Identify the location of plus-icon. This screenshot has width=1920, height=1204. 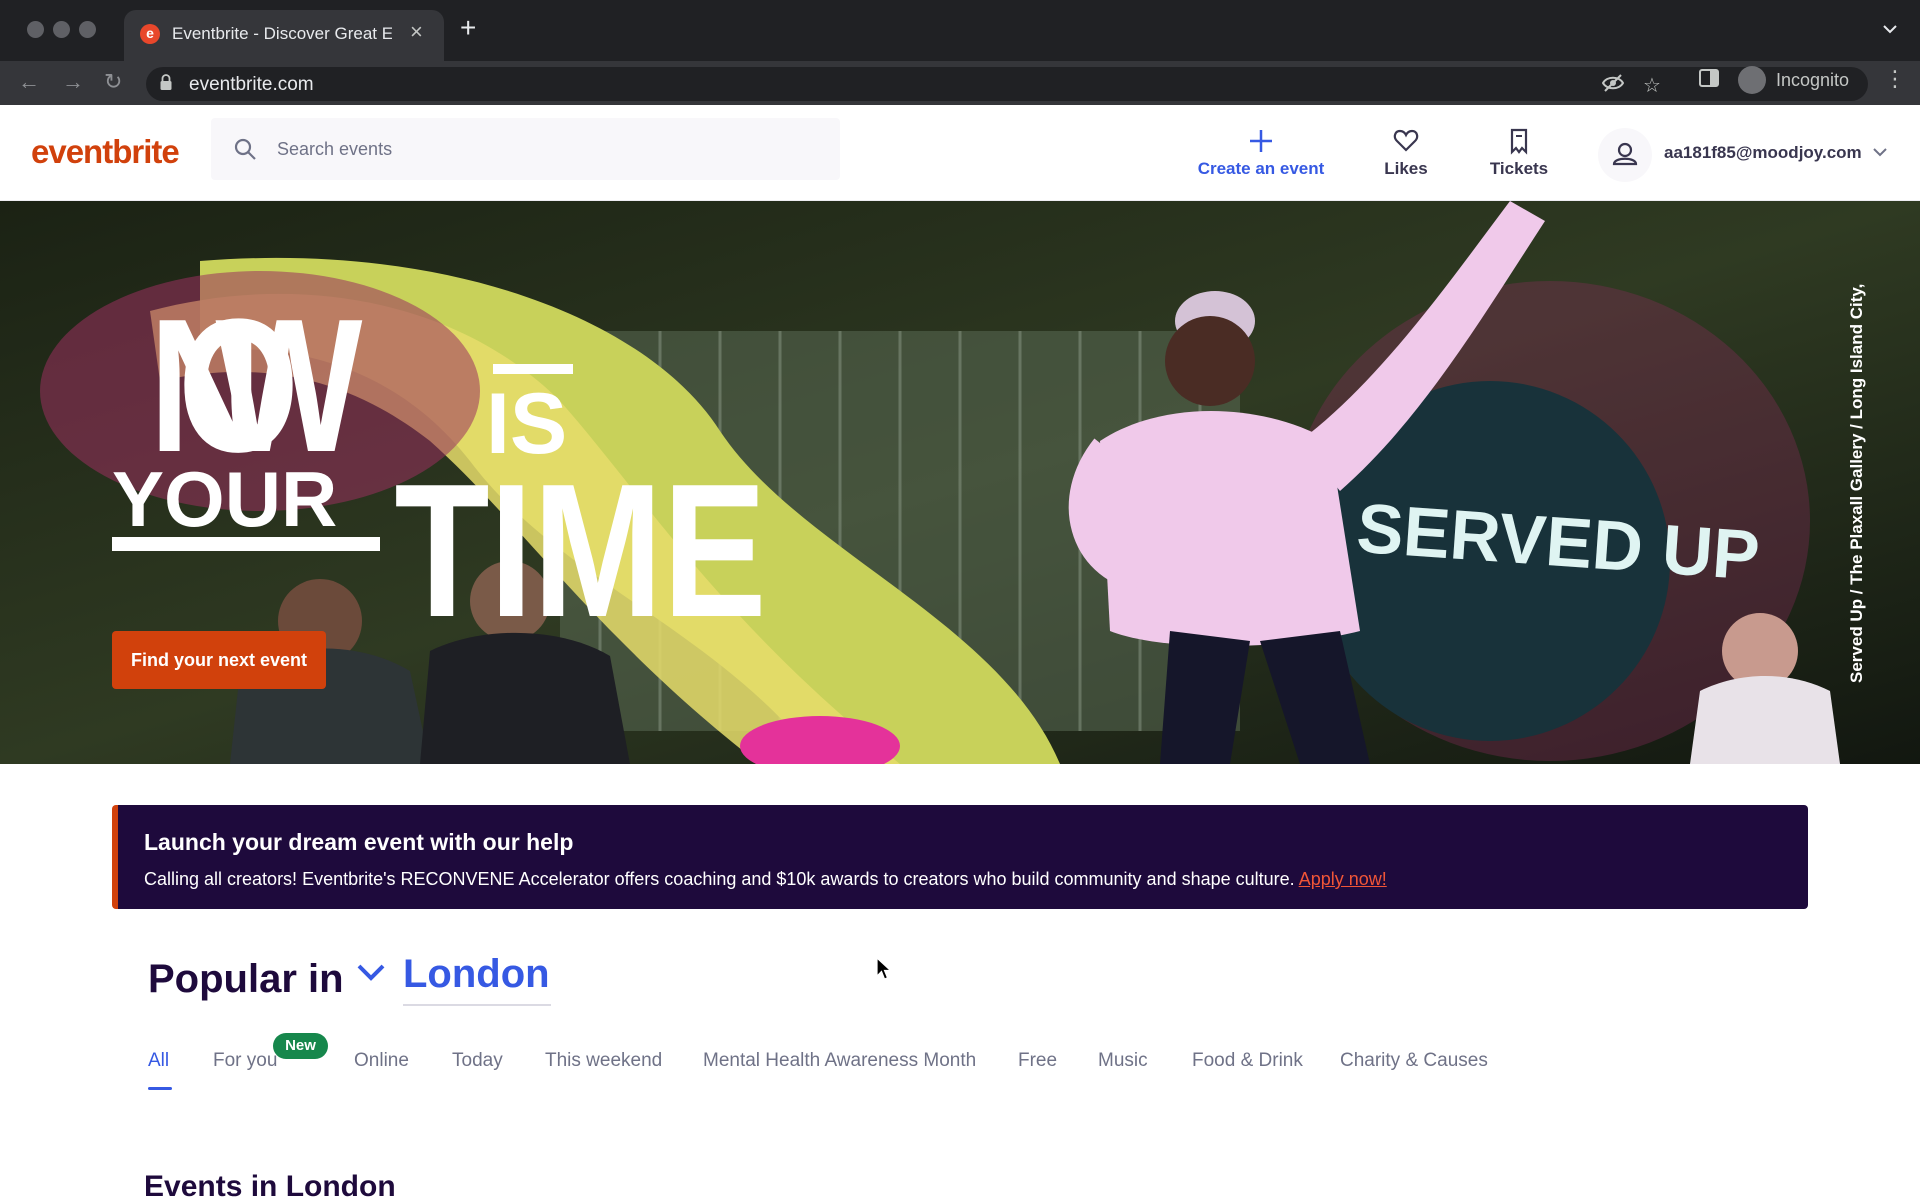
(1261, 141).